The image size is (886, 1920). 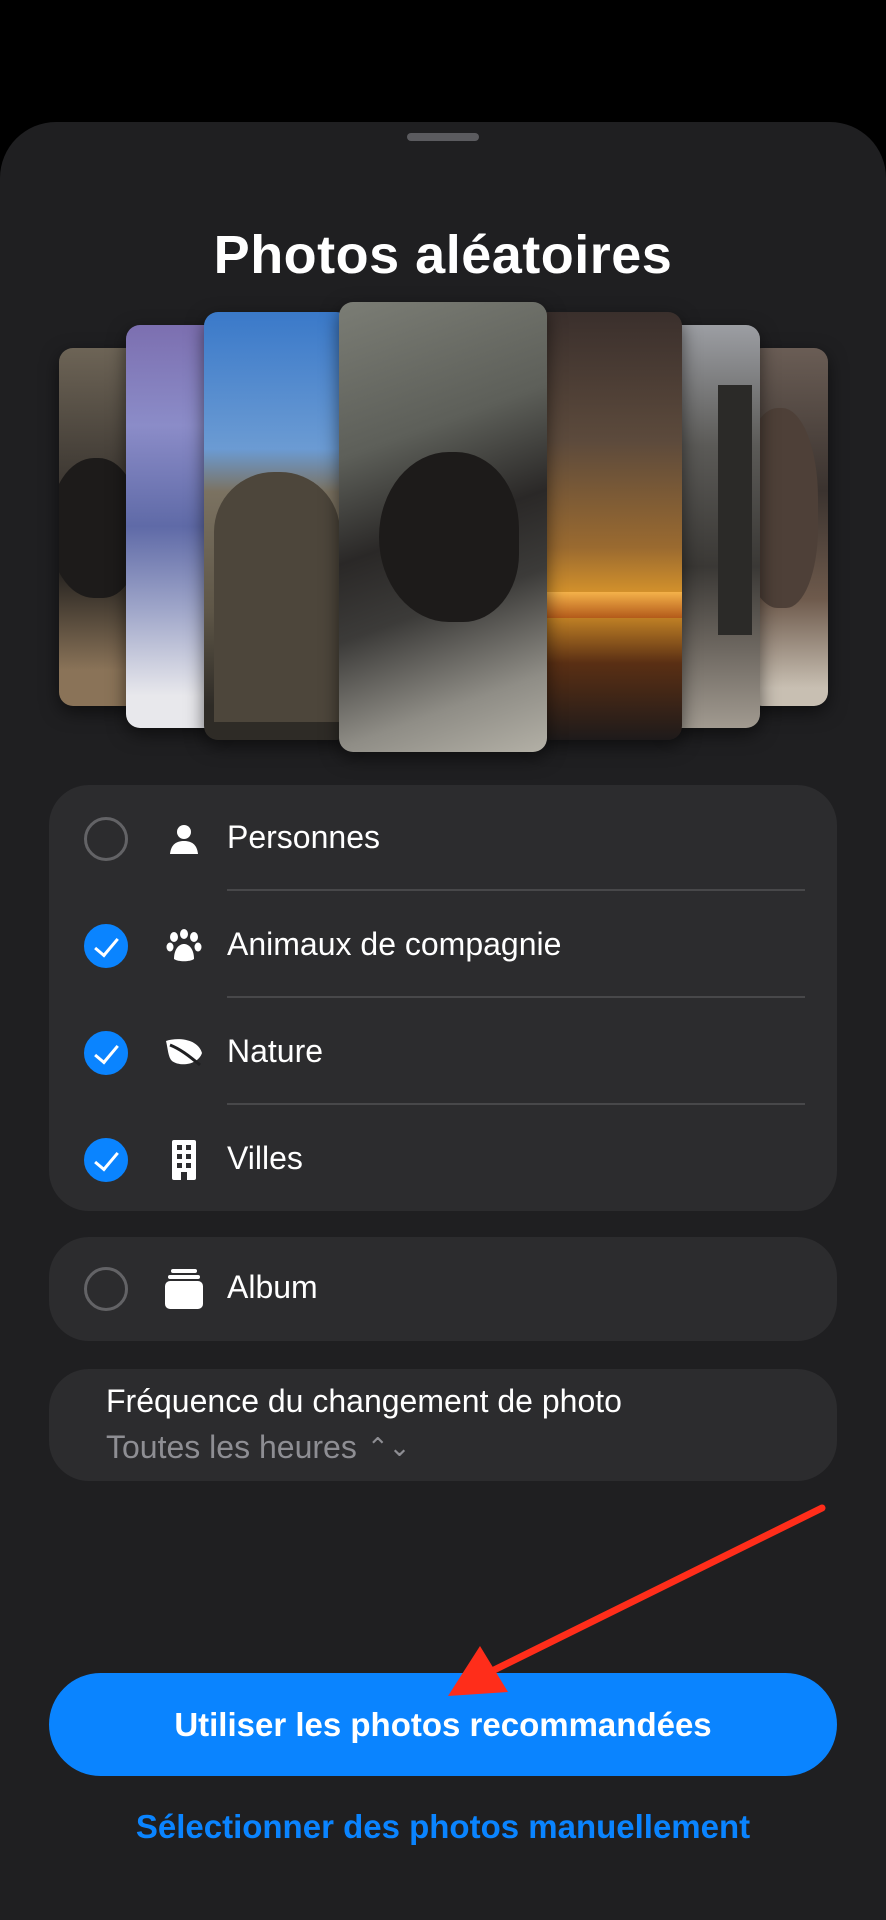 I want to click on frequency-title: Fréquence du changement de photo, so click(x=364, y=1401).